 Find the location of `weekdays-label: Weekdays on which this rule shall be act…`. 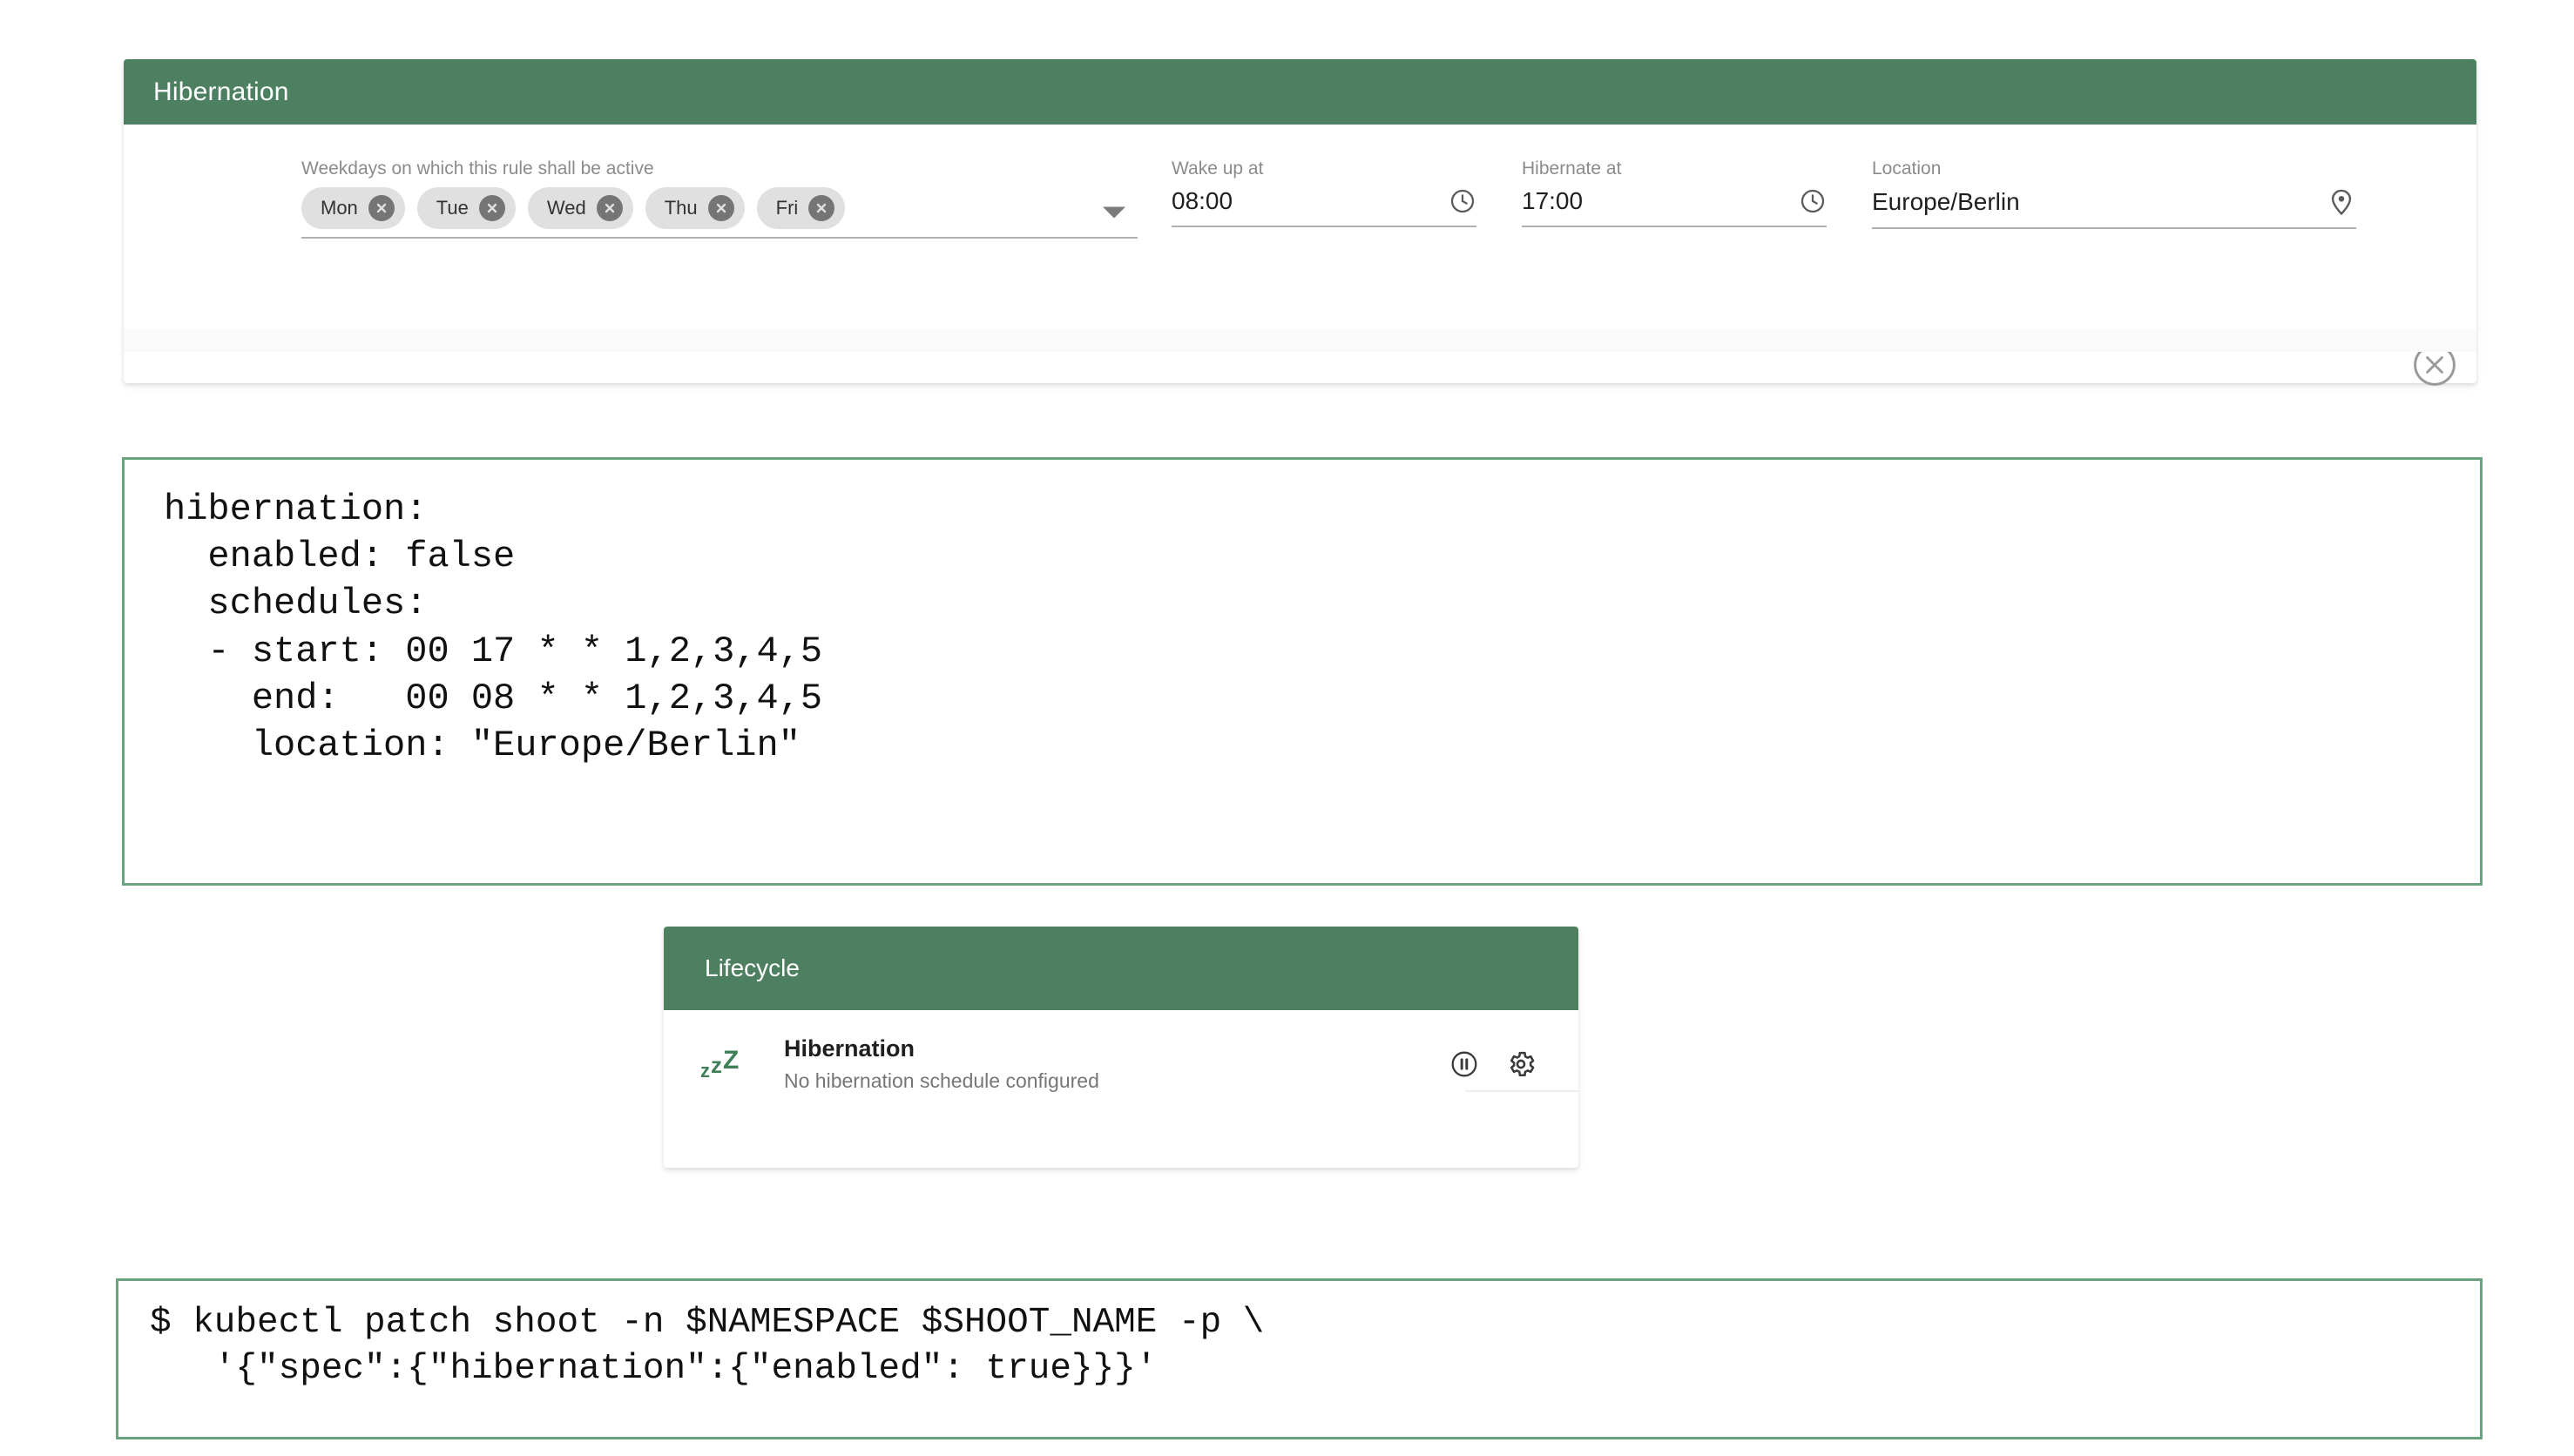

weekdays-label: Weekdays on which this rule shall be act… is located at coordinates (478, 168).